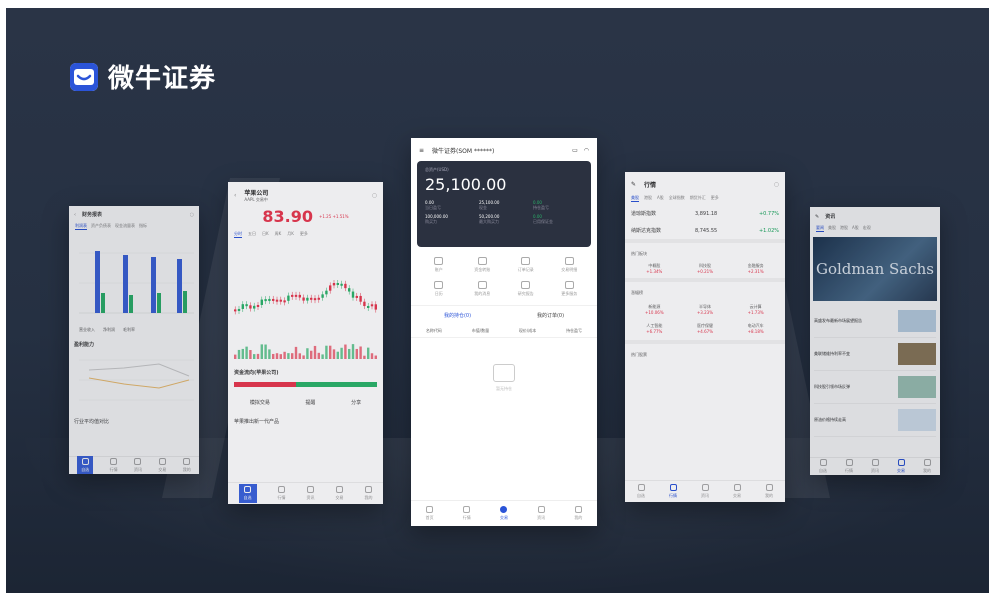  Describe the element at coordinates (439, 265) in the screenshot. I see `action-account: 账户` at that location.